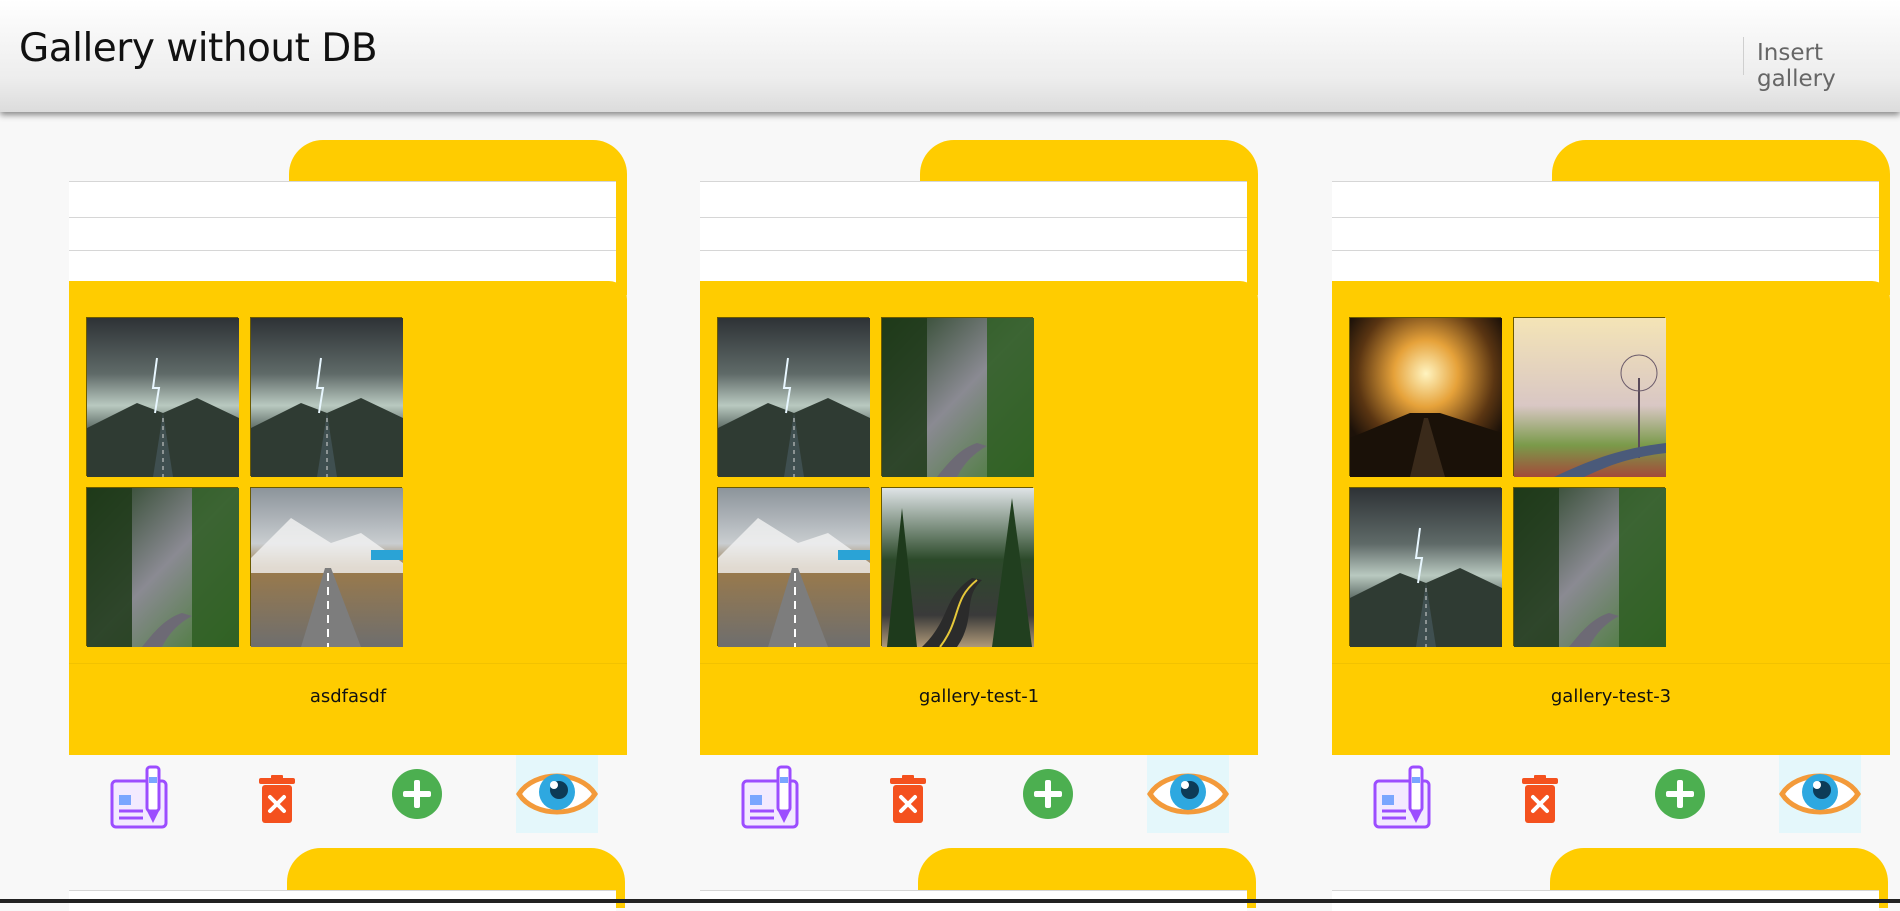  I want to click on gallery-name: gallery-test-3, so click(1611, 696).